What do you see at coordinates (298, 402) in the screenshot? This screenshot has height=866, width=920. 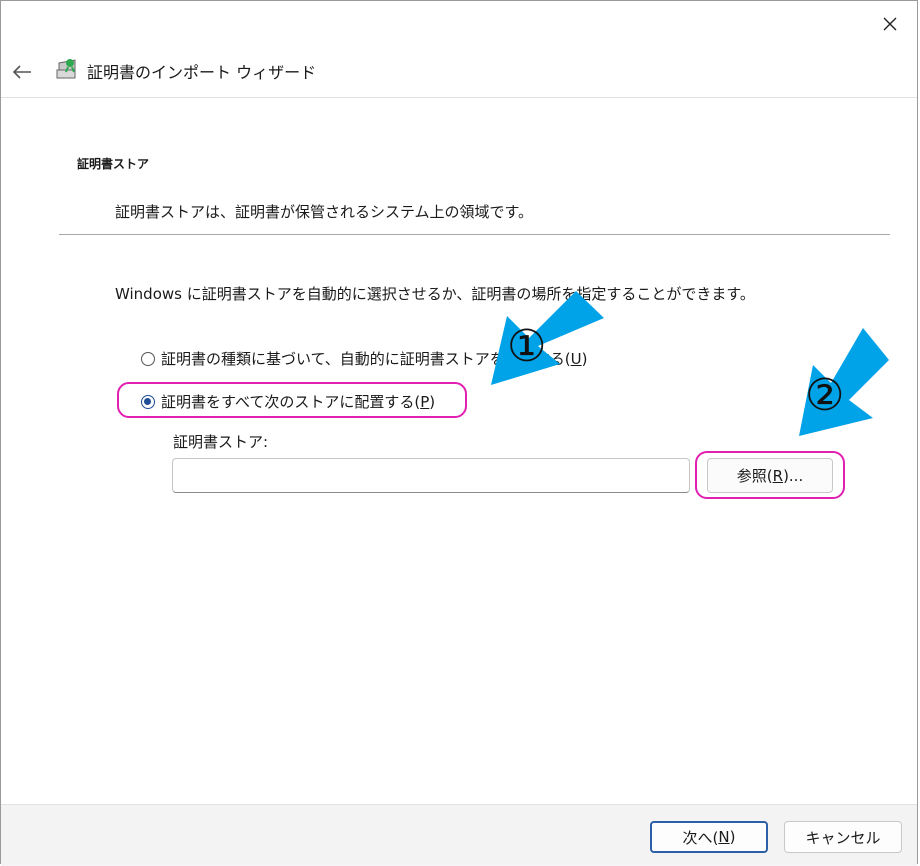 I see `radio-manual-label: 証明書をすべて次のストアに配置する(P)` at bounding box center [298, 402].